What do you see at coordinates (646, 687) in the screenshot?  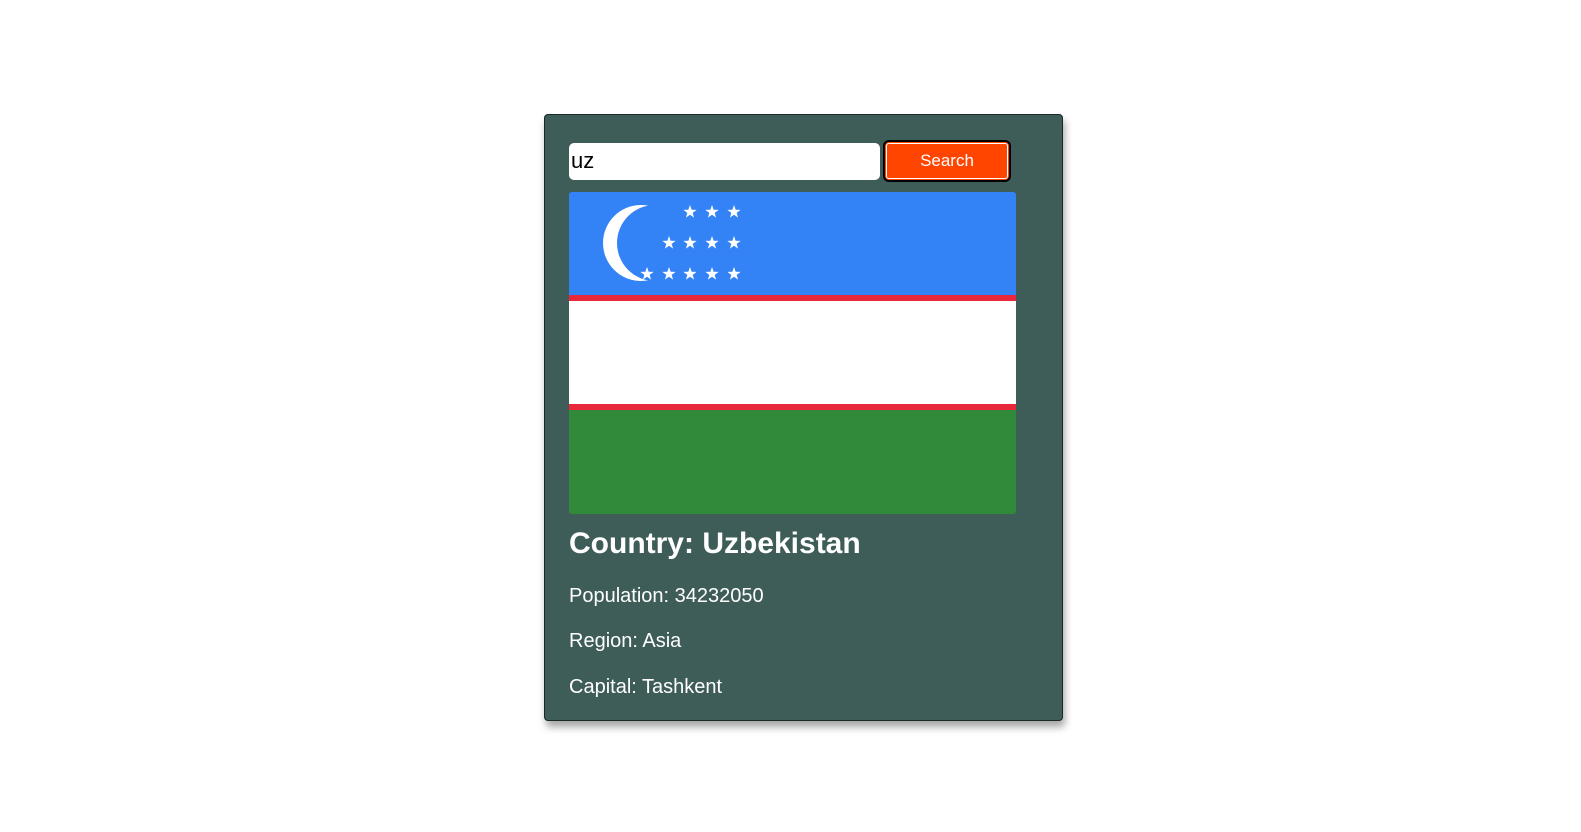 I see `capital-text: Capital: Tashkent` at bounding box center [646, 687].